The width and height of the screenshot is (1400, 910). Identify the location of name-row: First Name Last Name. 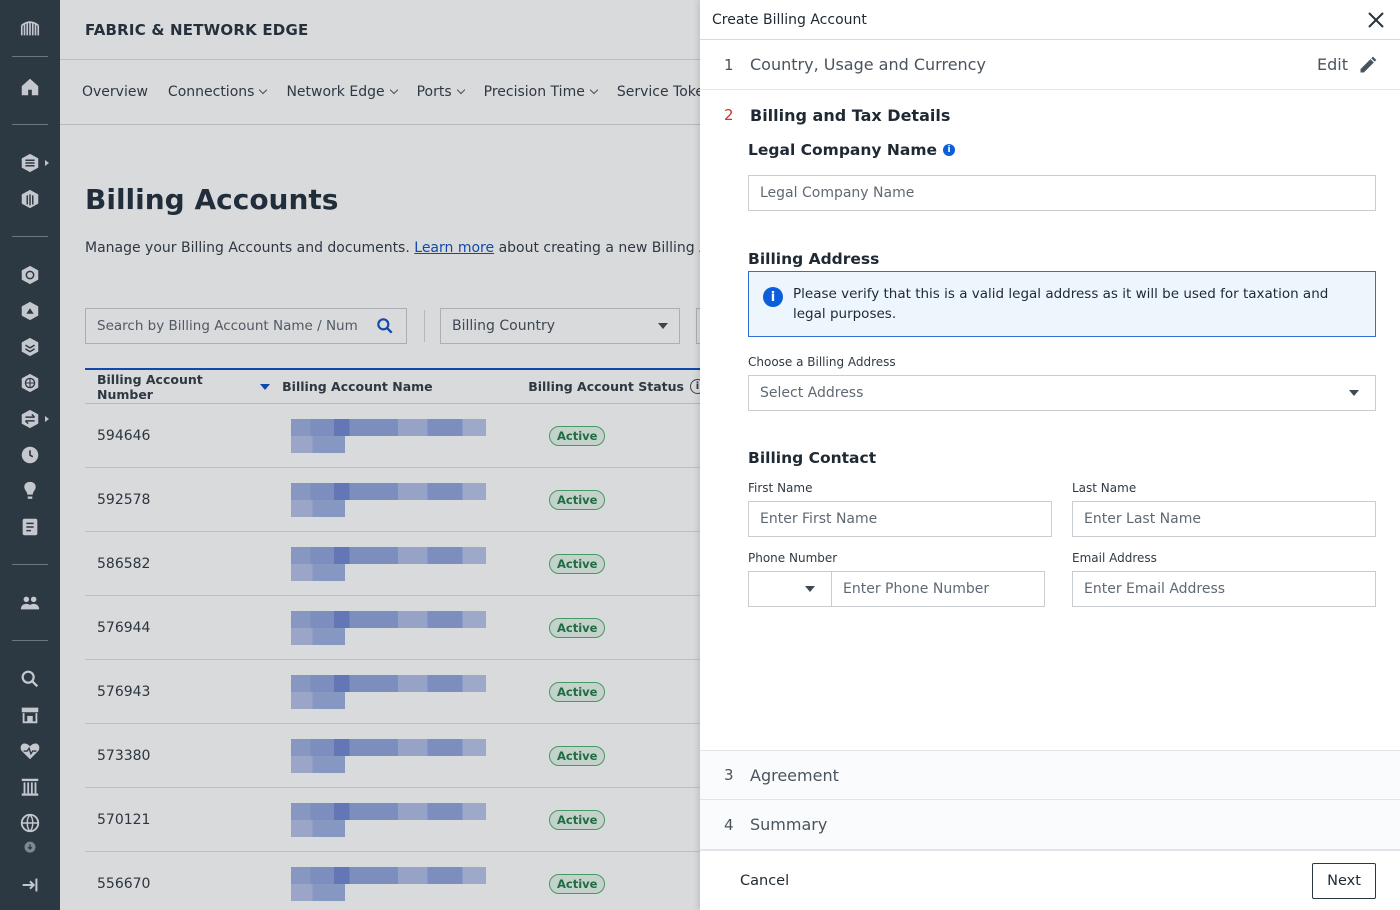
(1062, 509).